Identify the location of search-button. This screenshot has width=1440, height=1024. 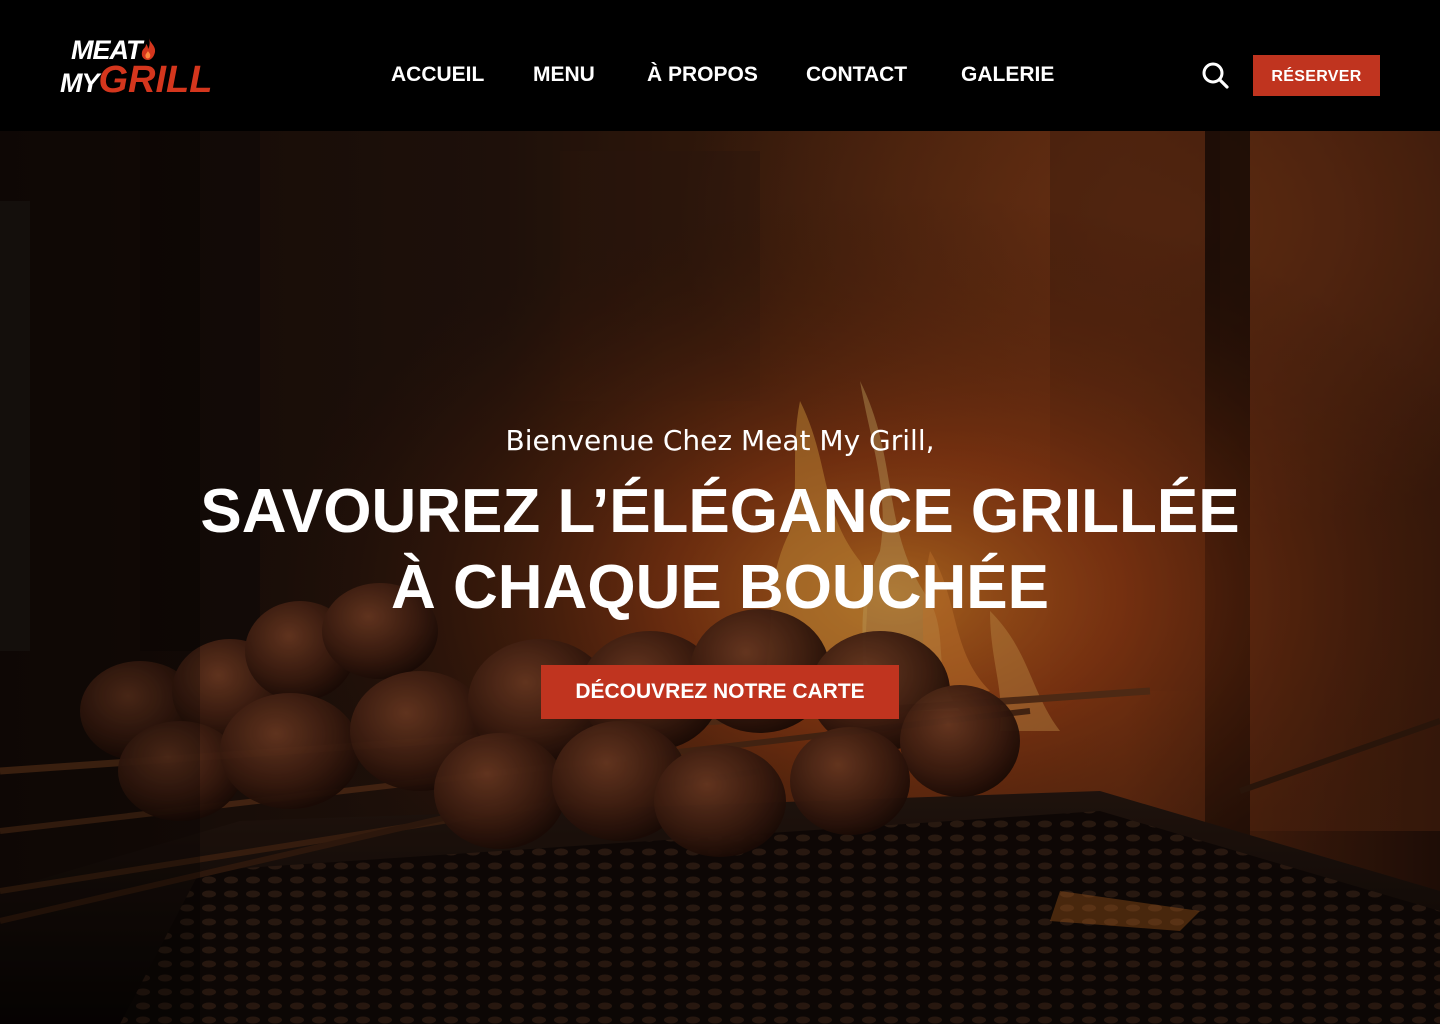
(1215, 75).